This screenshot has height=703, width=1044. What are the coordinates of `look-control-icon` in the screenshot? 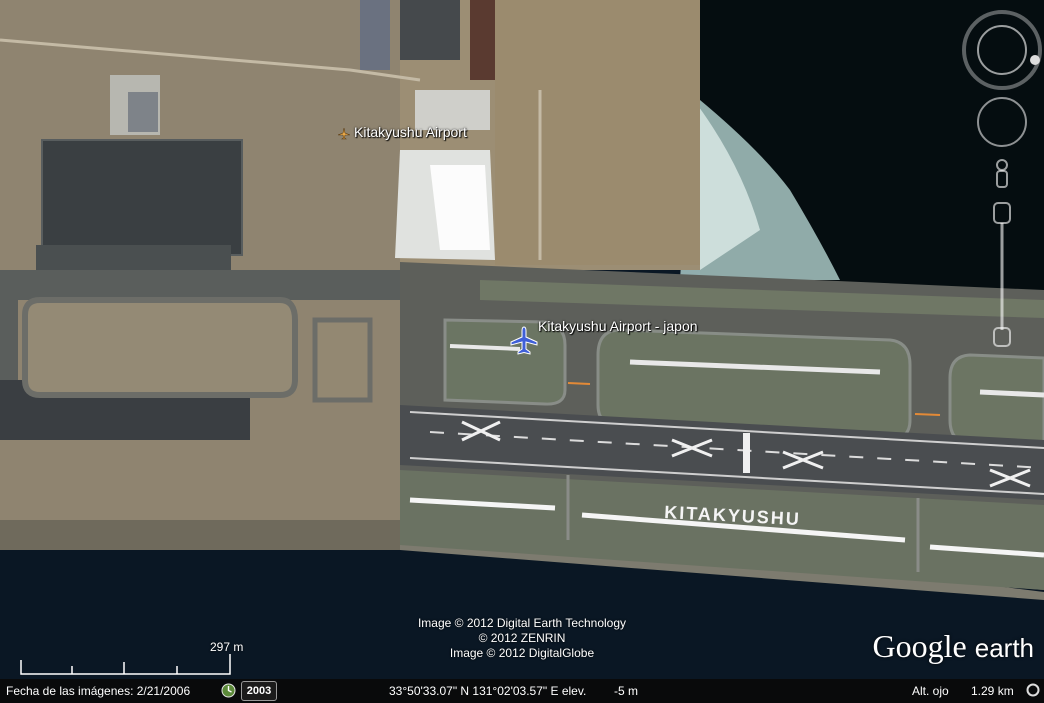 It's located at (1002, 122).